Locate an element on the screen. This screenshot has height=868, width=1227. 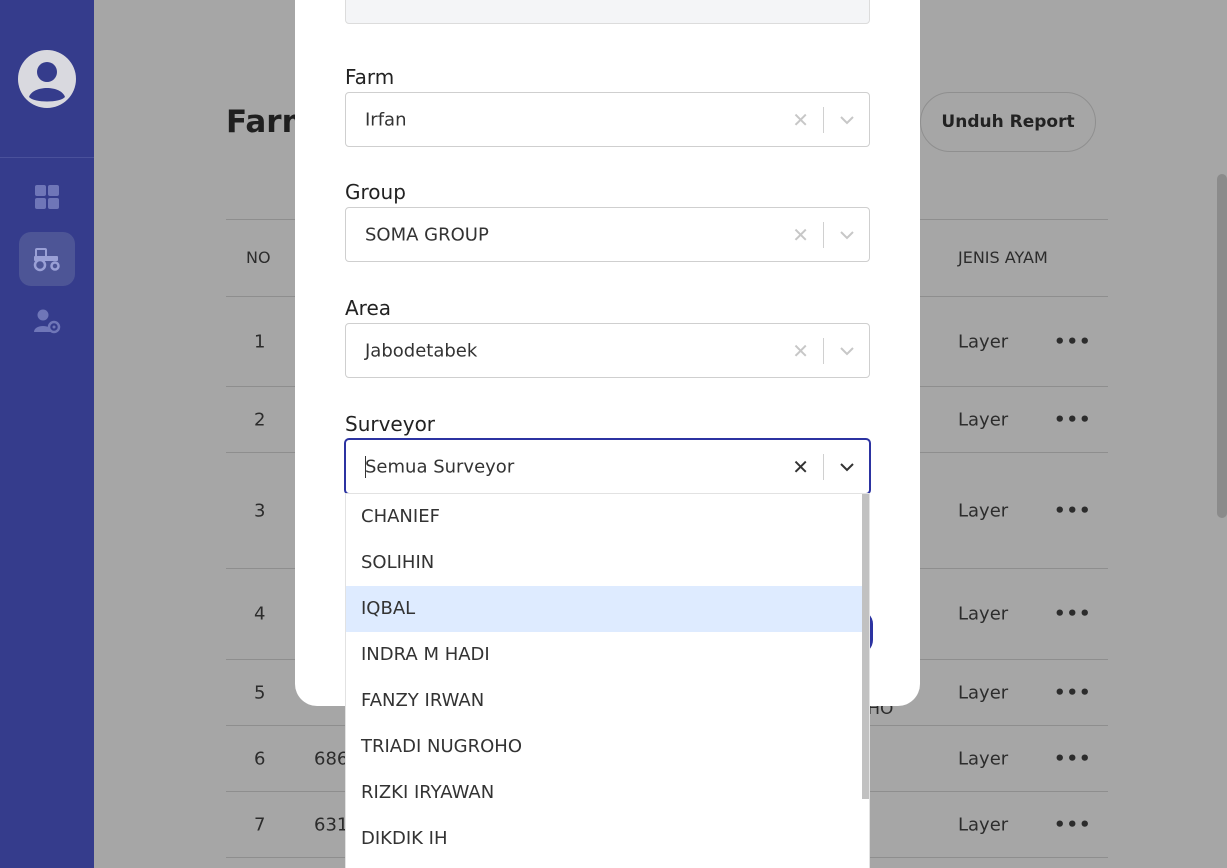
dropdown-option: FANZY IRWAN is located at coordinates (607, 701).